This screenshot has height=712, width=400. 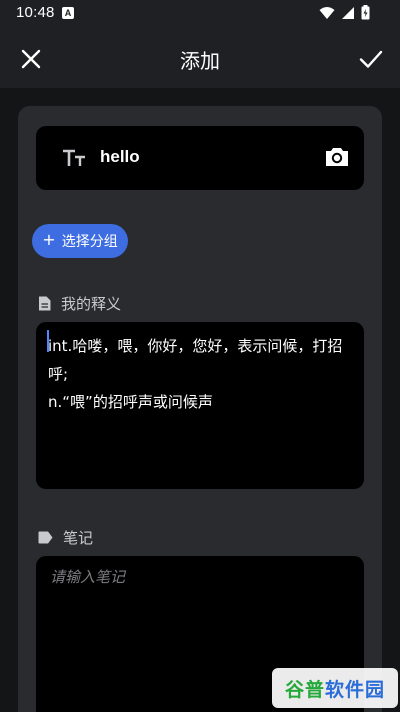 I want to click on close-icon, so click(x=31, y=59).